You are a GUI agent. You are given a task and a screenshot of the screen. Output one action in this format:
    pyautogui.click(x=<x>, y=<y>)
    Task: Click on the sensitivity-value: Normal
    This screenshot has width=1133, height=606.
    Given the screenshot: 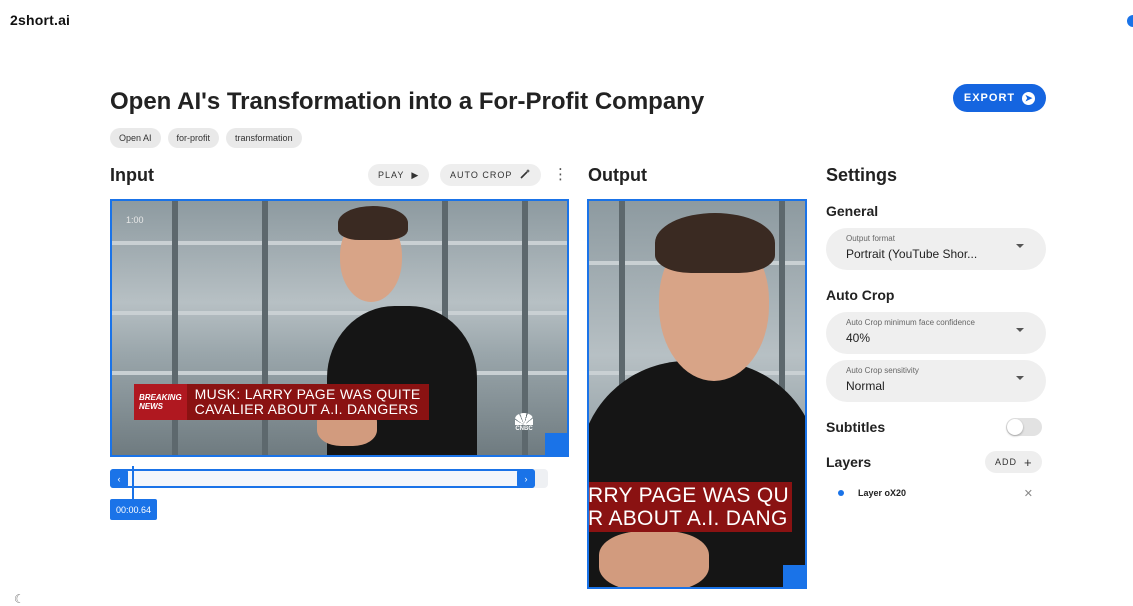 What is the action you would take?
    pyautogui.click(x=865, y=386)
    